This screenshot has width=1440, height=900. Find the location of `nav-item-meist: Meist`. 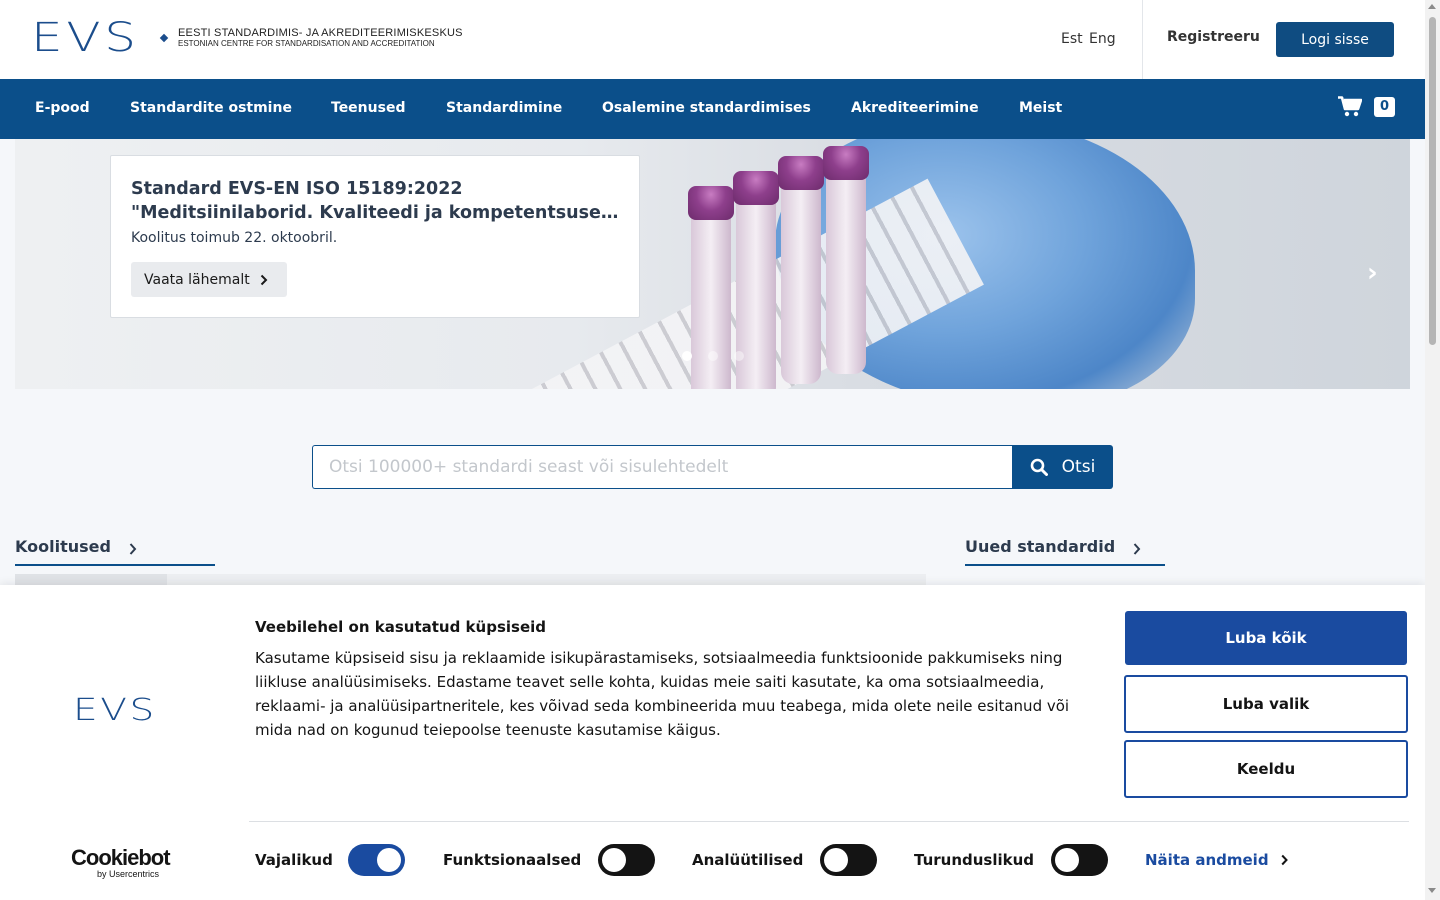

nav-item-meist: Meist is located at coordinates (1040, 108).